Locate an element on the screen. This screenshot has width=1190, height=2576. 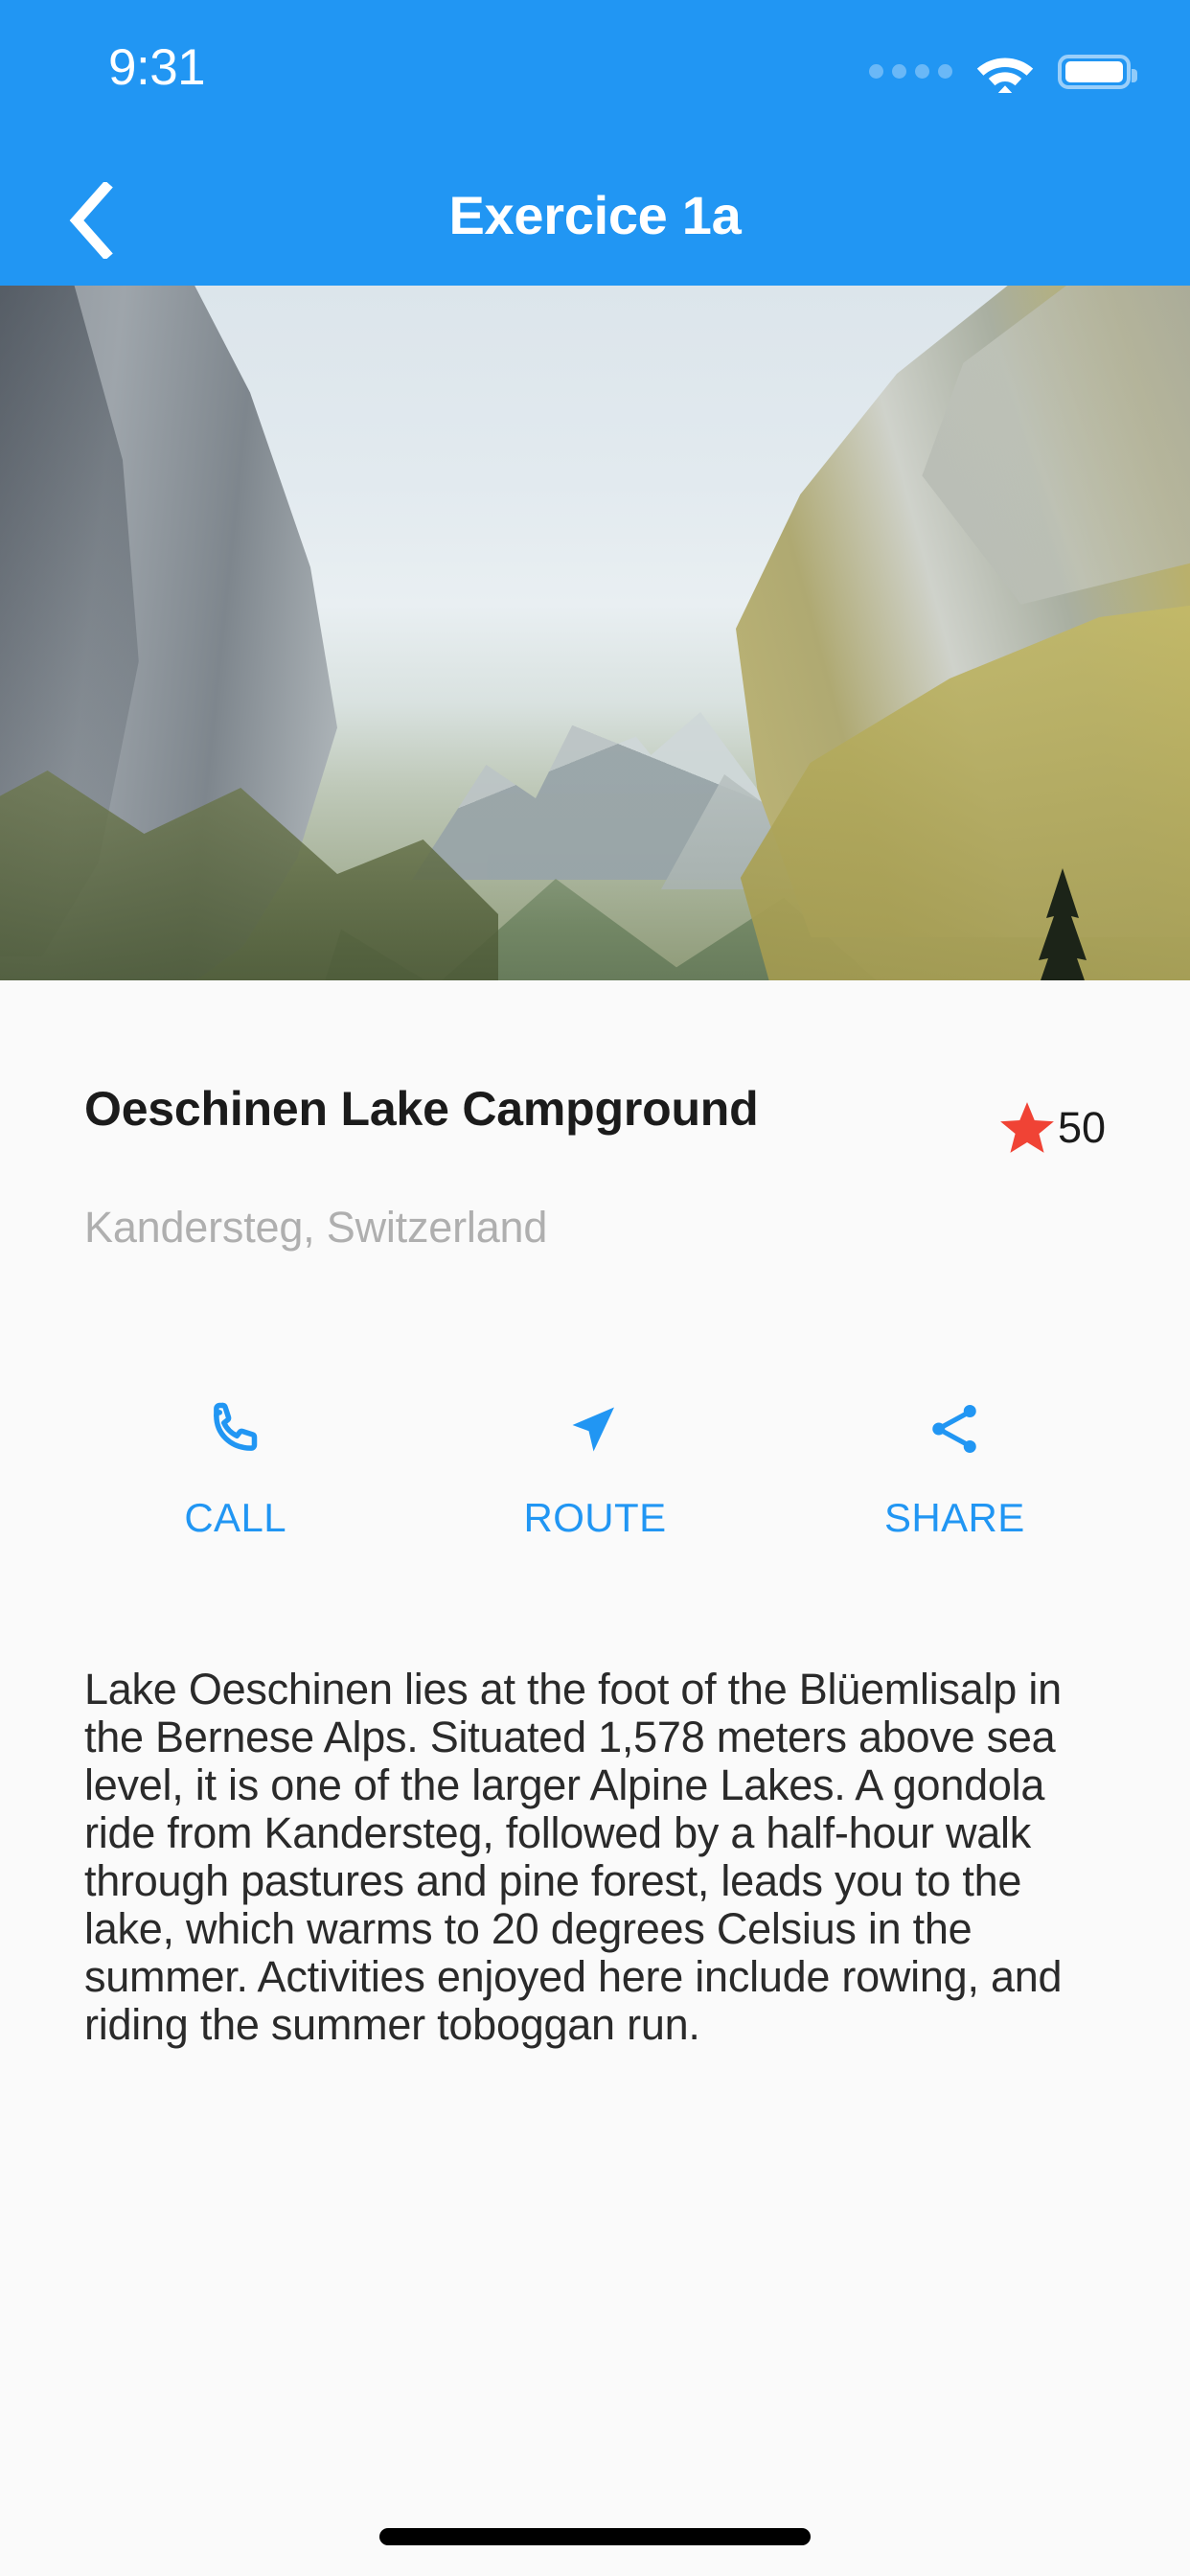
share-button: SHARE is located at coordinates (955, 1466).